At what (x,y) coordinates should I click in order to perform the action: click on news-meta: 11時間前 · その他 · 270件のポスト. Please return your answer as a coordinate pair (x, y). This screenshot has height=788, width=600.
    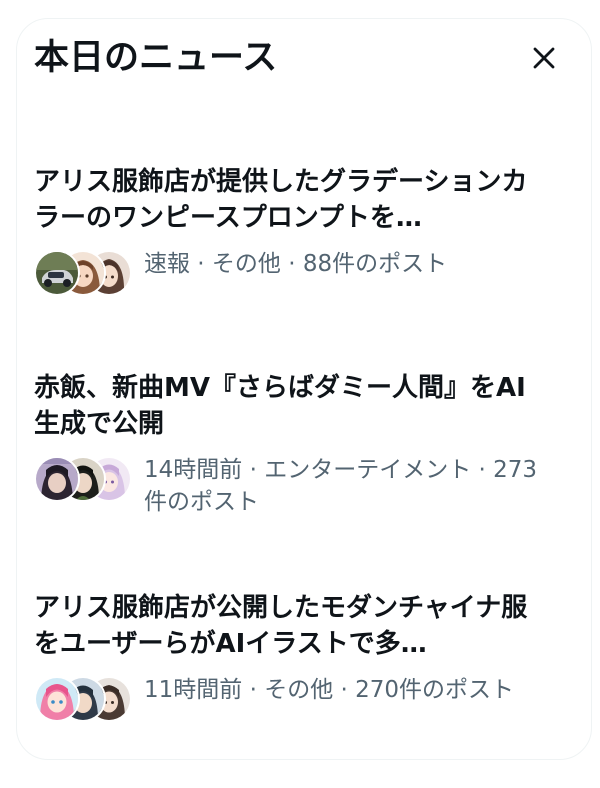
    Looking at the image, I should click on (329, 690).